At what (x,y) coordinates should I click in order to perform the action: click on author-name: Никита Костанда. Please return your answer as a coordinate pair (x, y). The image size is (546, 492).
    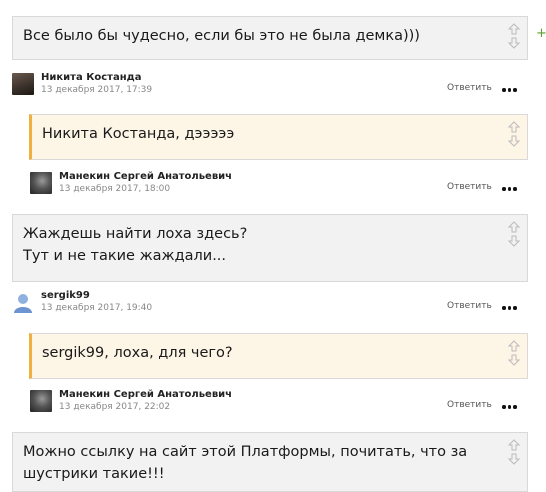
    Looking at the image, I should click on (91, 77).